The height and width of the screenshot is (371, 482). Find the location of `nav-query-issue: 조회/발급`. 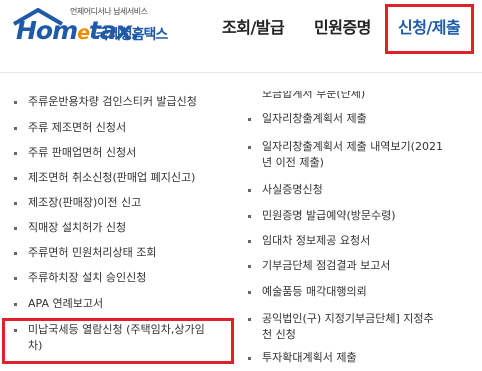

nav-query-issue: 조회/발급 is located at coordinates (253, 26).